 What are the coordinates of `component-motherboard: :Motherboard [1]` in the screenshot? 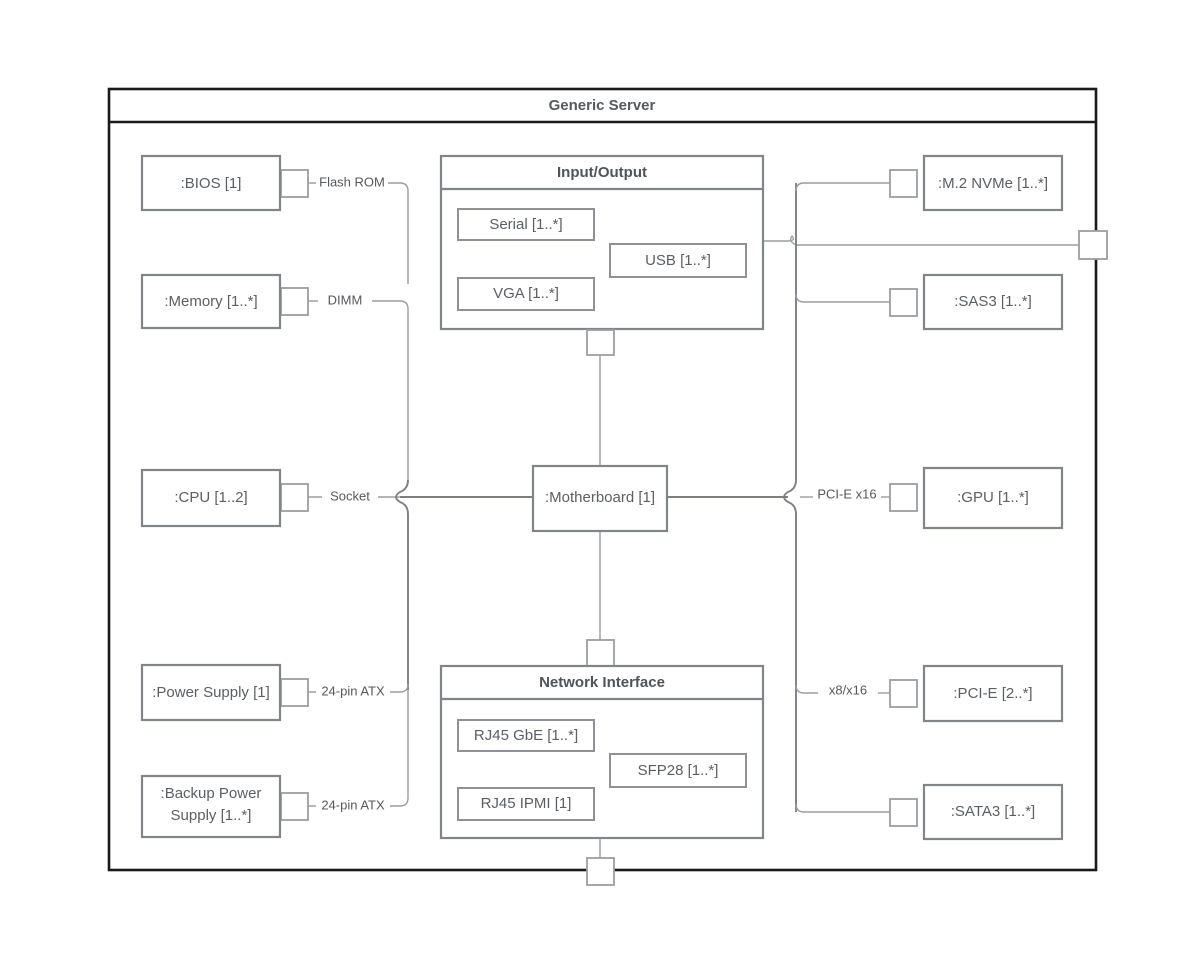 It's located at (600, 498).